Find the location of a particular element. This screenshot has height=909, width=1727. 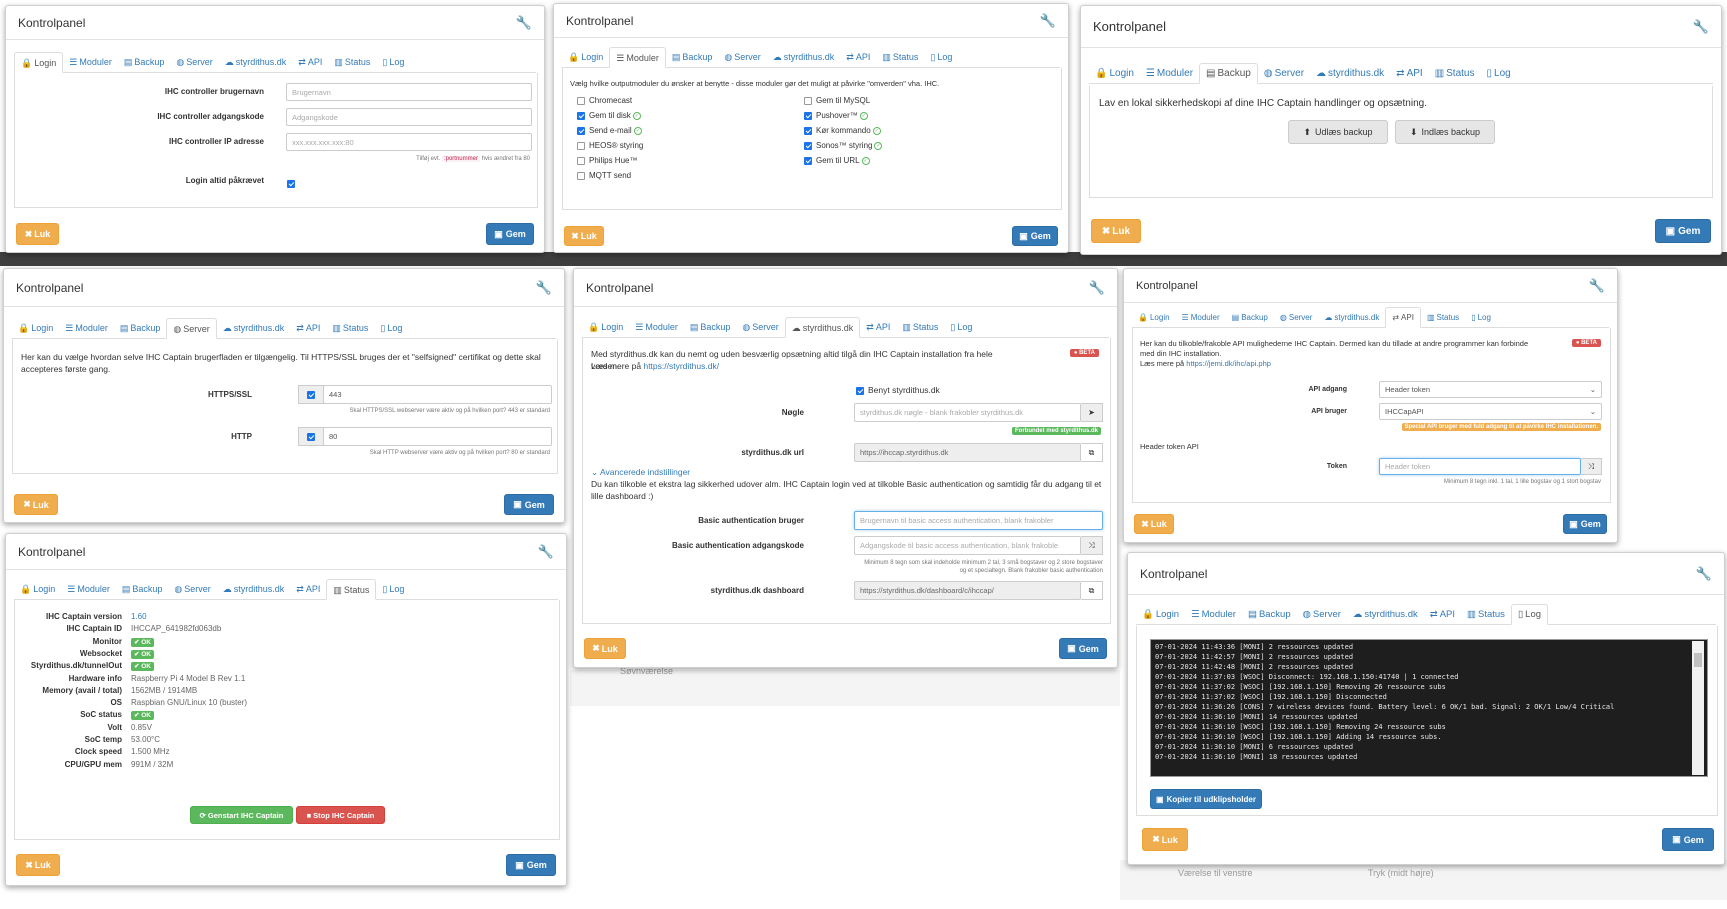

use-styrdithus-checkbox is located at coordinates (860, 390).